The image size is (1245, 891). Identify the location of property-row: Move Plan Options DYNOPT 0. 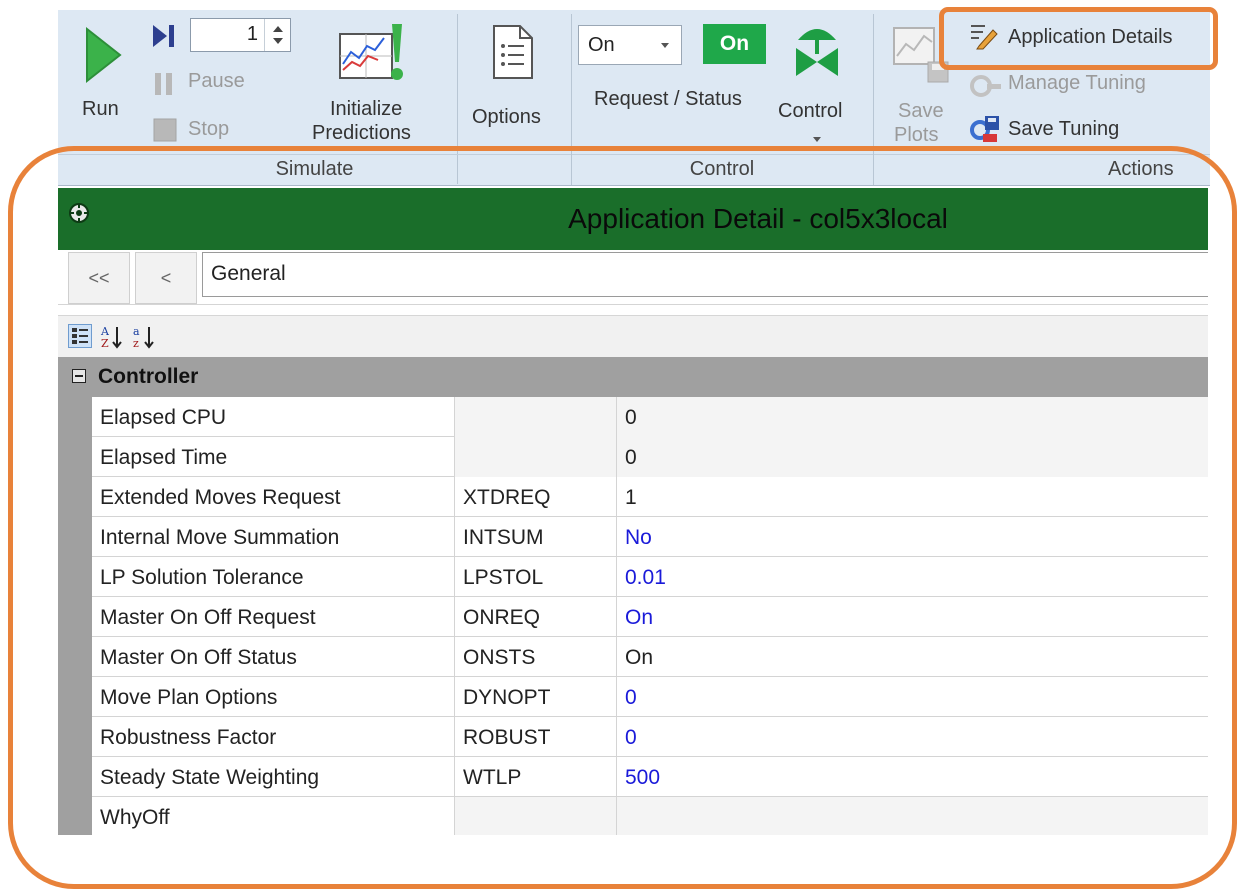
(650, 697).